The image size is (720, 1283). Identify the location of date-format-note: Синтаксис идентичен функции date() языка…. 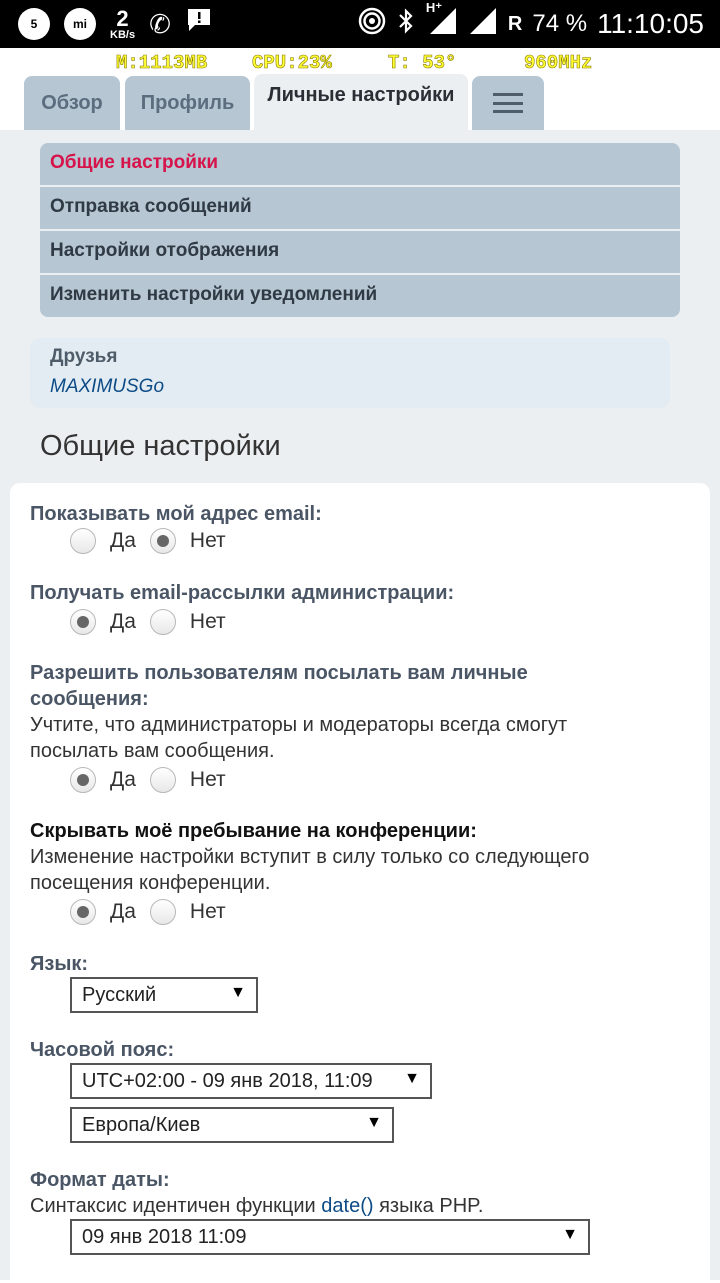
(256, 1206).